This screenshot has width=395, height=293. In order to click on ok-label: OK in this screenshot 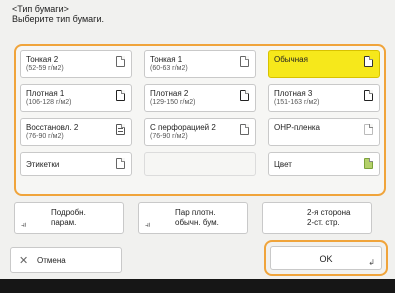, I will do `click(326, 259)`.